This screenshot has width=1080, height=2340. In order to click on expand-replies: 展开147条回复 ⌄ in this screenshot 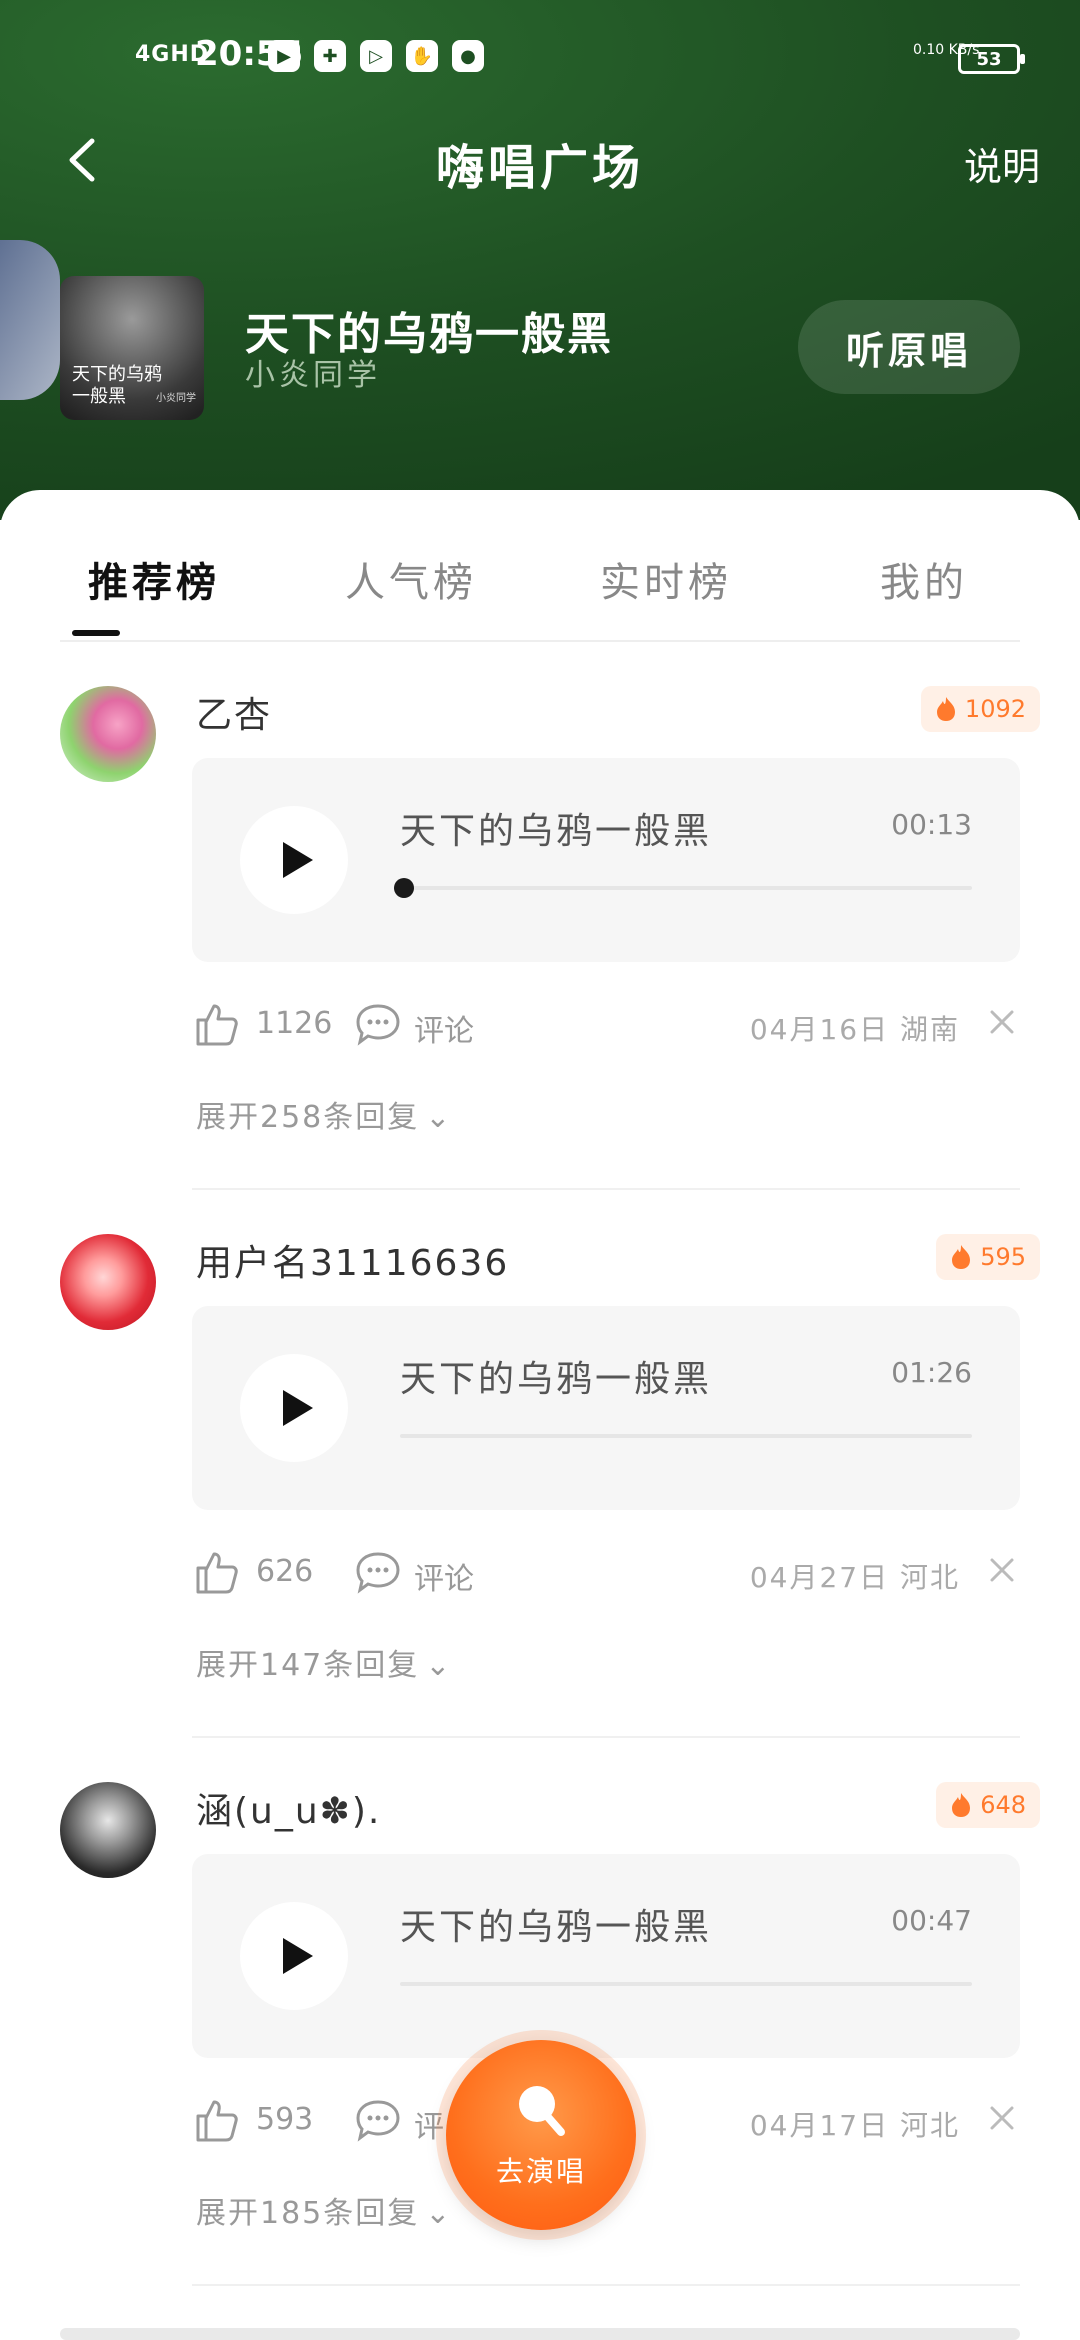, I will do `click(324, 1662)`.